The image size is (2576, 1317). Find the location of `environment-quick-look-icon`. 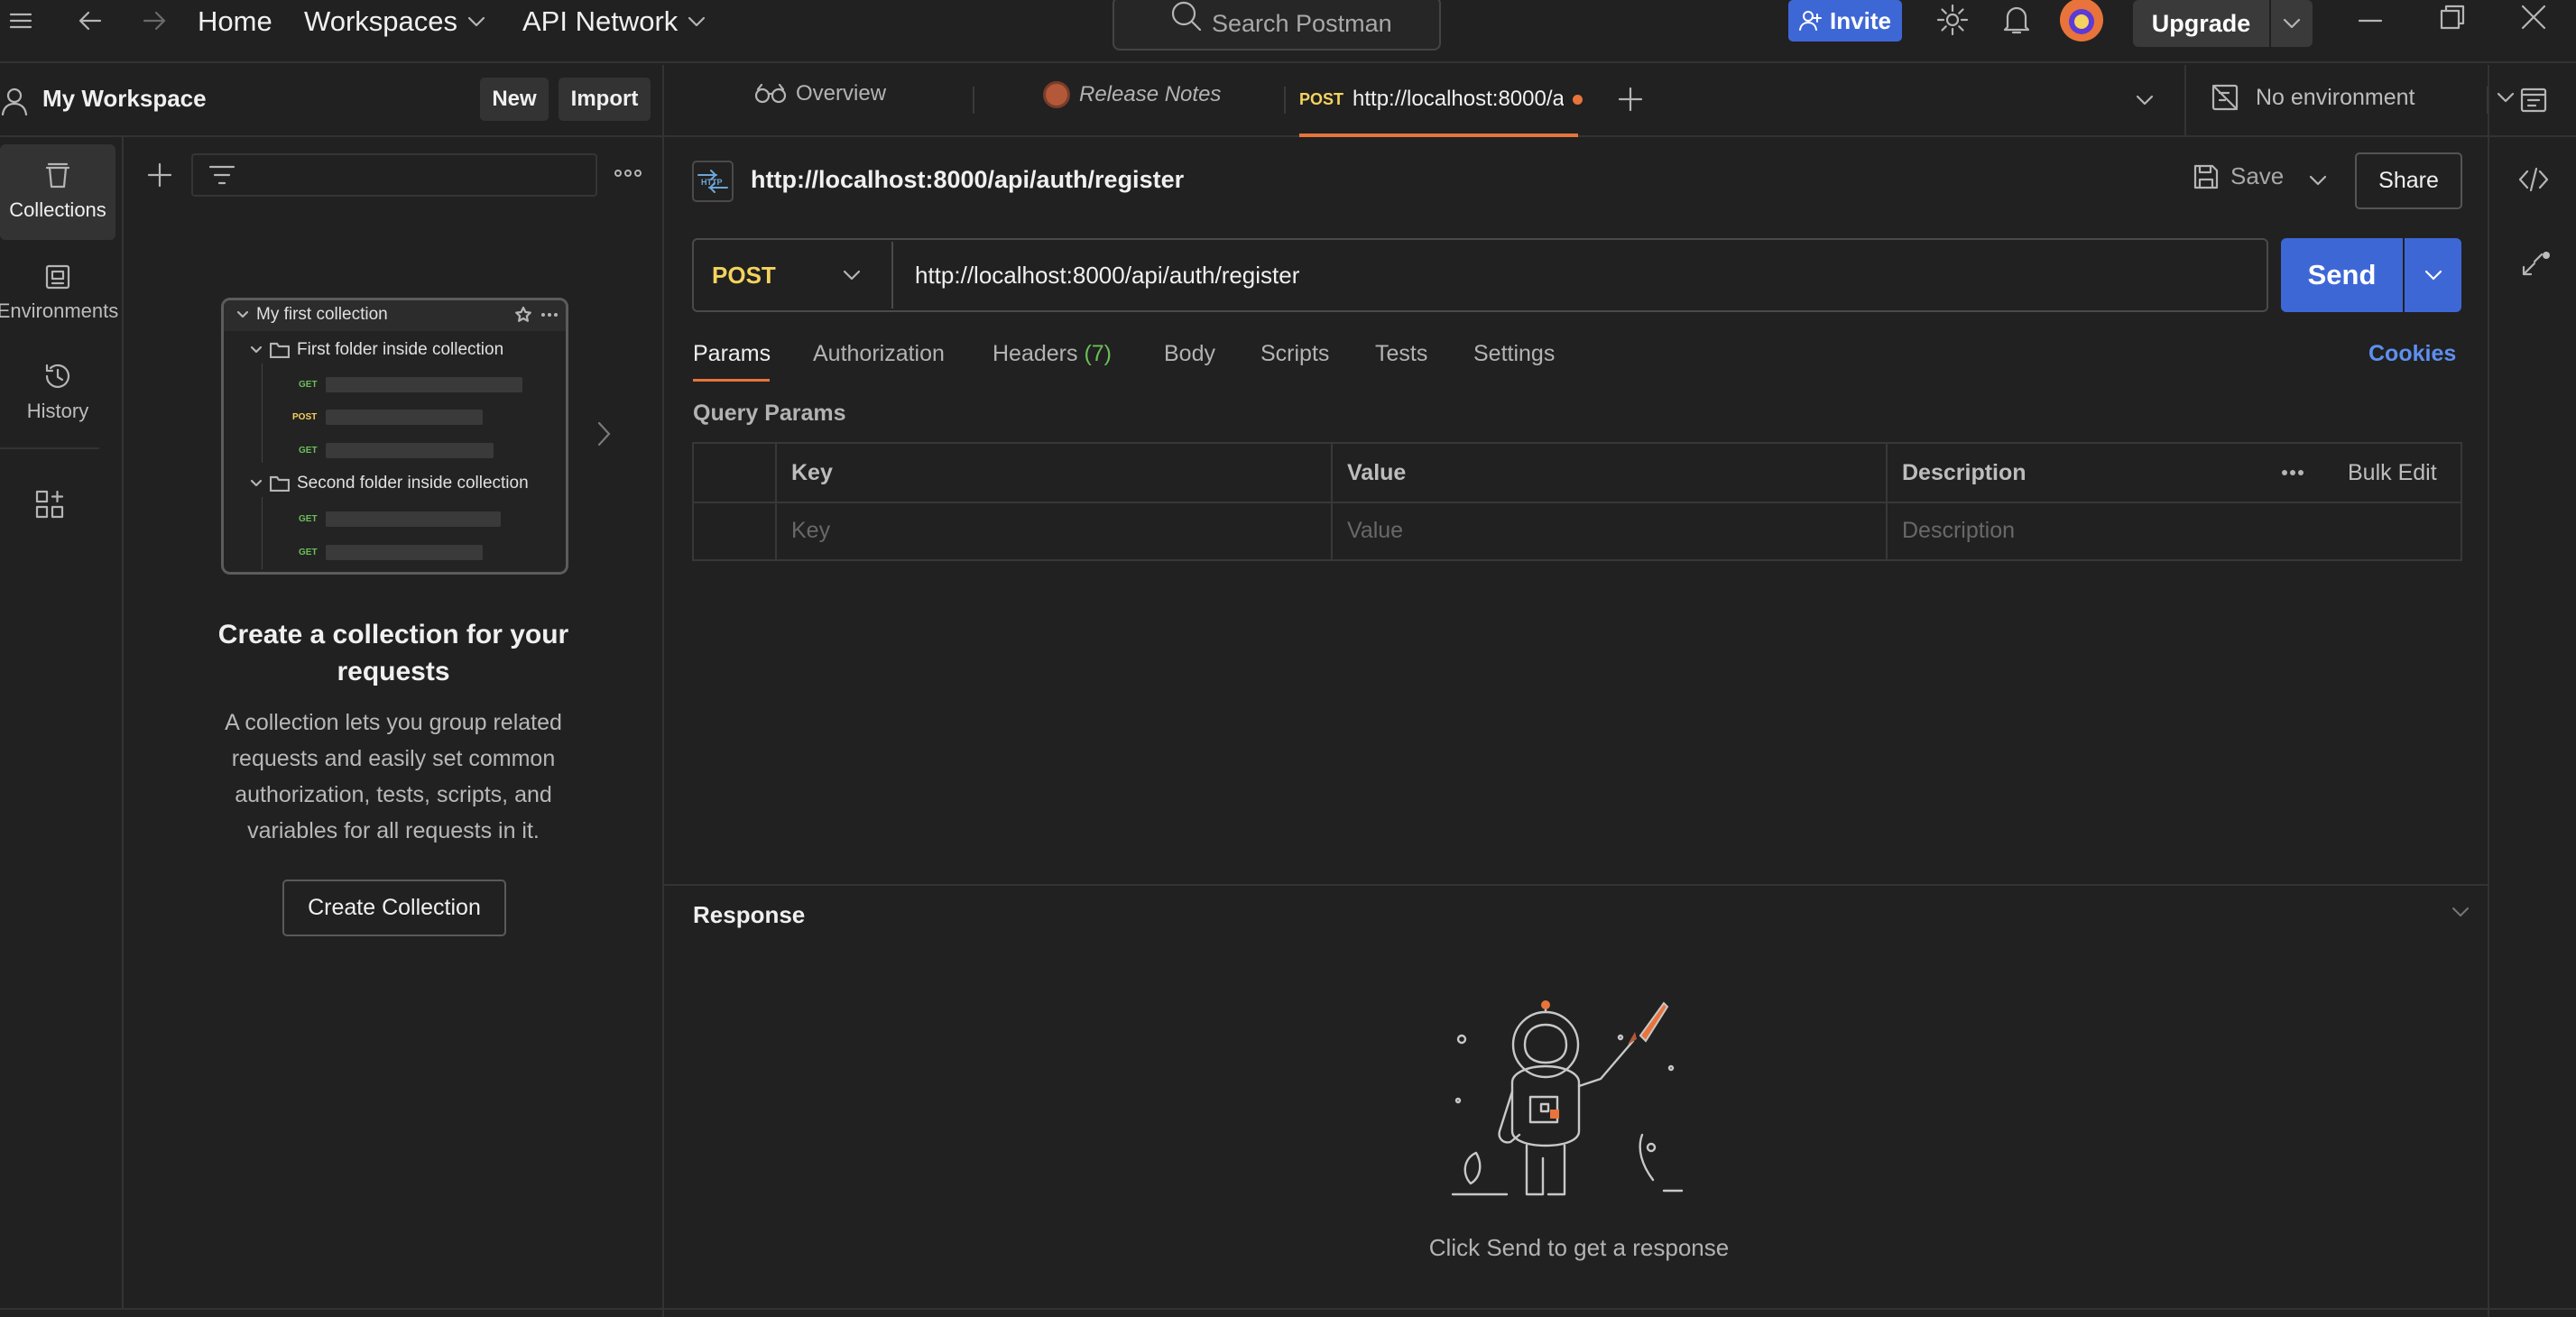

environment-quick-look-icon is located at coordinates (2533, 100).